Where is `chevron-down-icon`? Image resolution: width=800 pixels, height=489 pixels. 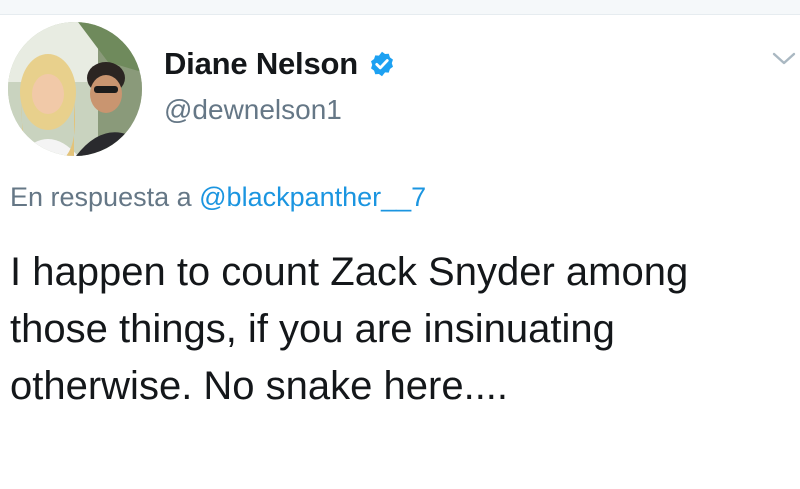 chevron-down-icon is located at coordinates (784, 59).